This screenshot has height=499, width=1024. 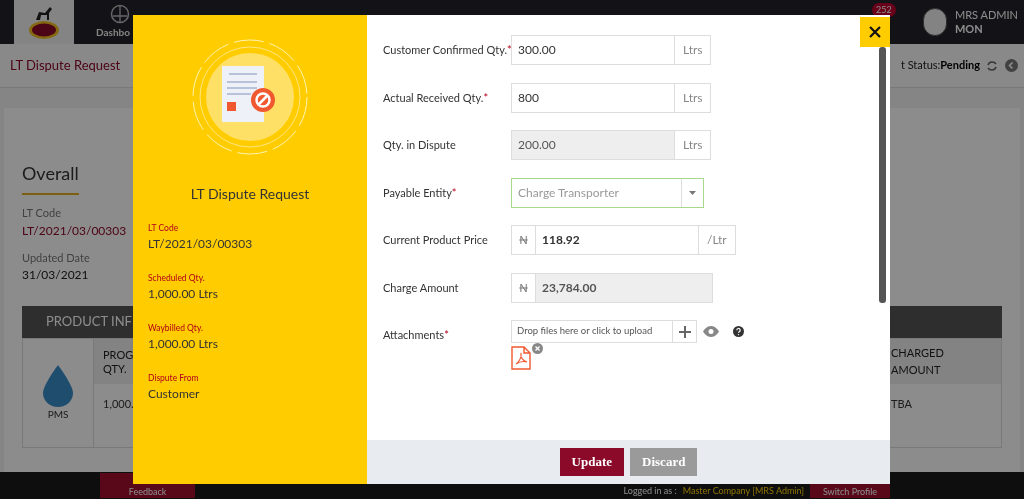 I want to click on plus-icon, so click(x=684, y=331).